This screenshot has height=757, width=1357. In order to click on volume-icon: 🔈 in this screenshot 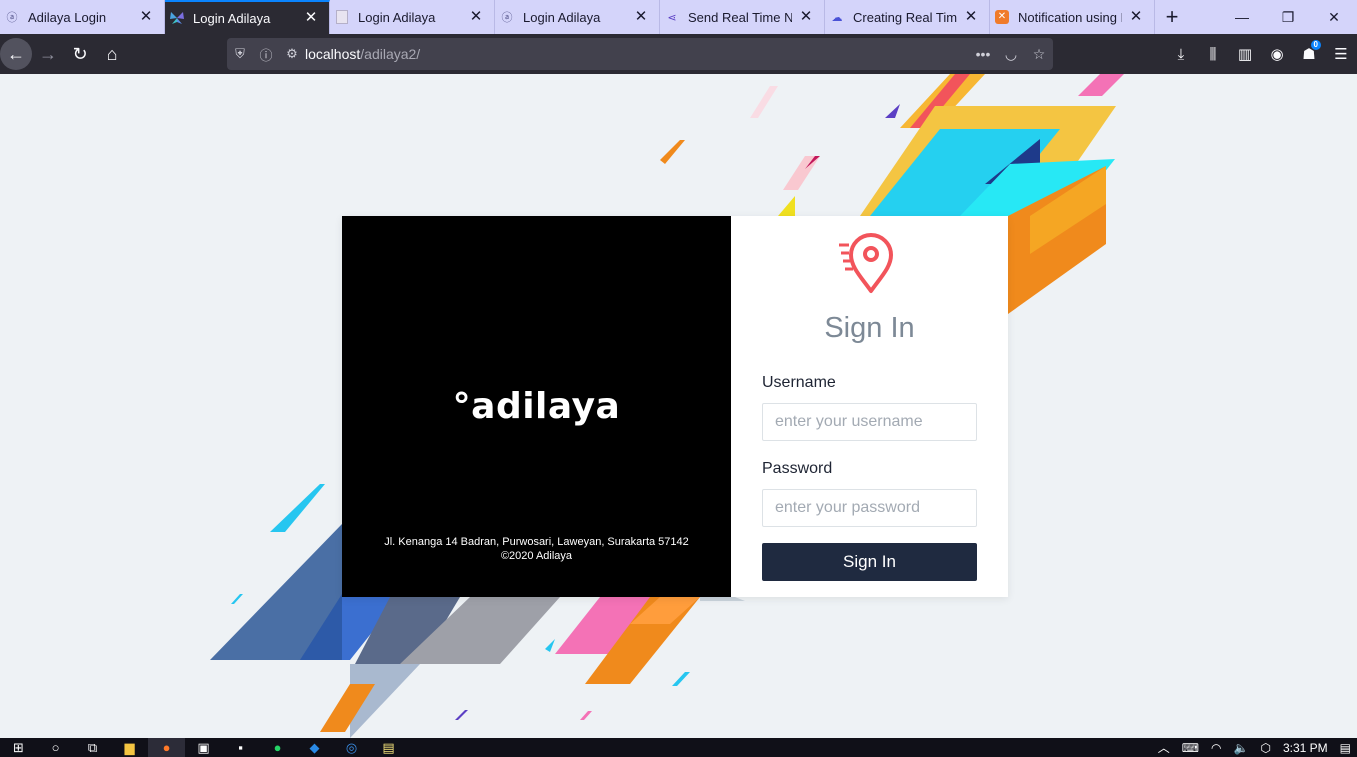, I will do `click(1241, 748)`.